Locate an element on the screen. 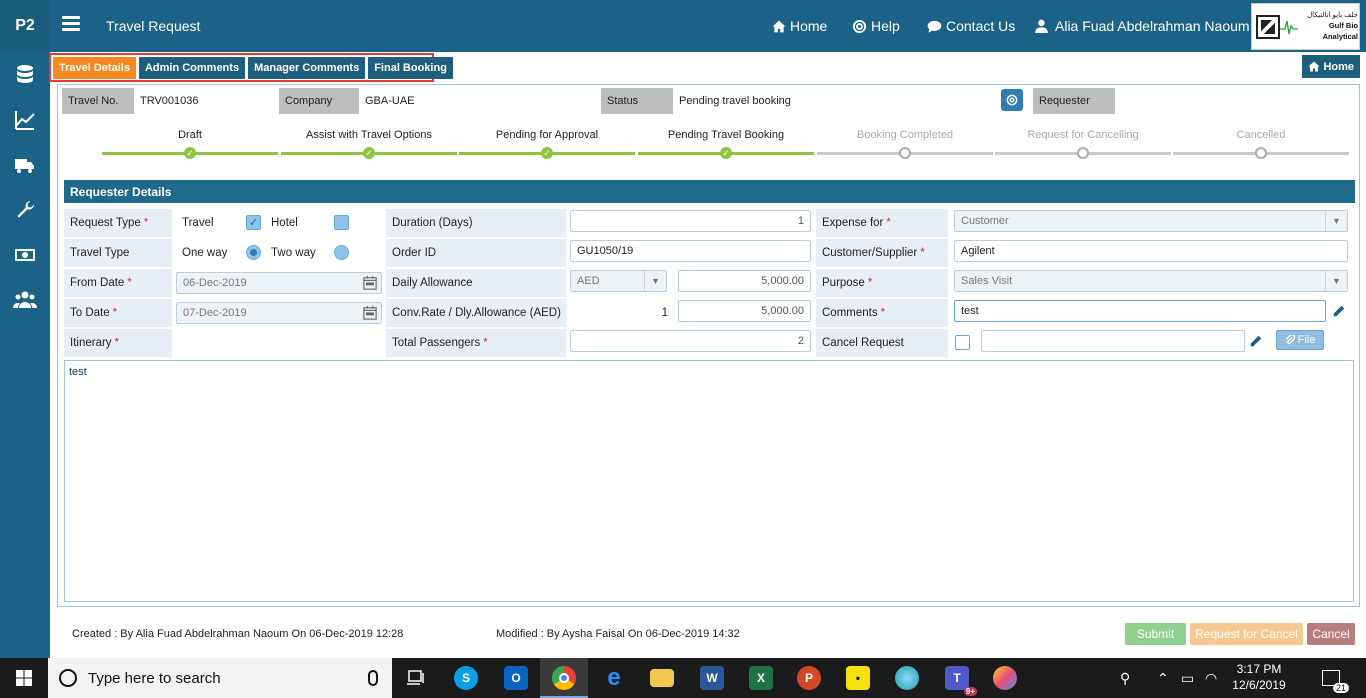 The image size is (1366, 698). wrench-icon is located at coordinates (25, 209).